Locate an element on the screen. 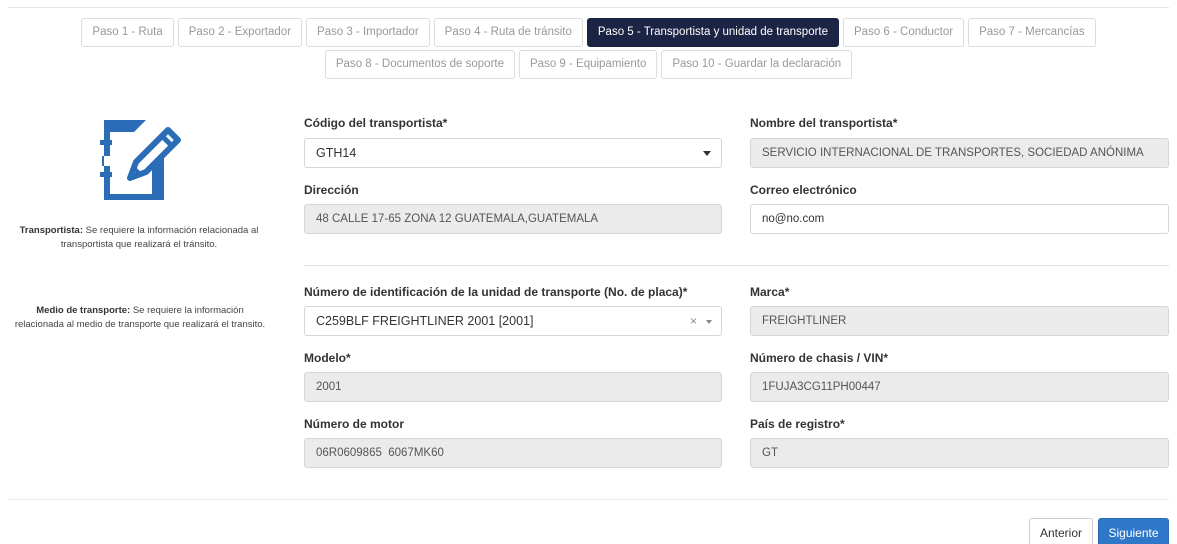  address-label: Dirección is located at coordinates (331, 190).